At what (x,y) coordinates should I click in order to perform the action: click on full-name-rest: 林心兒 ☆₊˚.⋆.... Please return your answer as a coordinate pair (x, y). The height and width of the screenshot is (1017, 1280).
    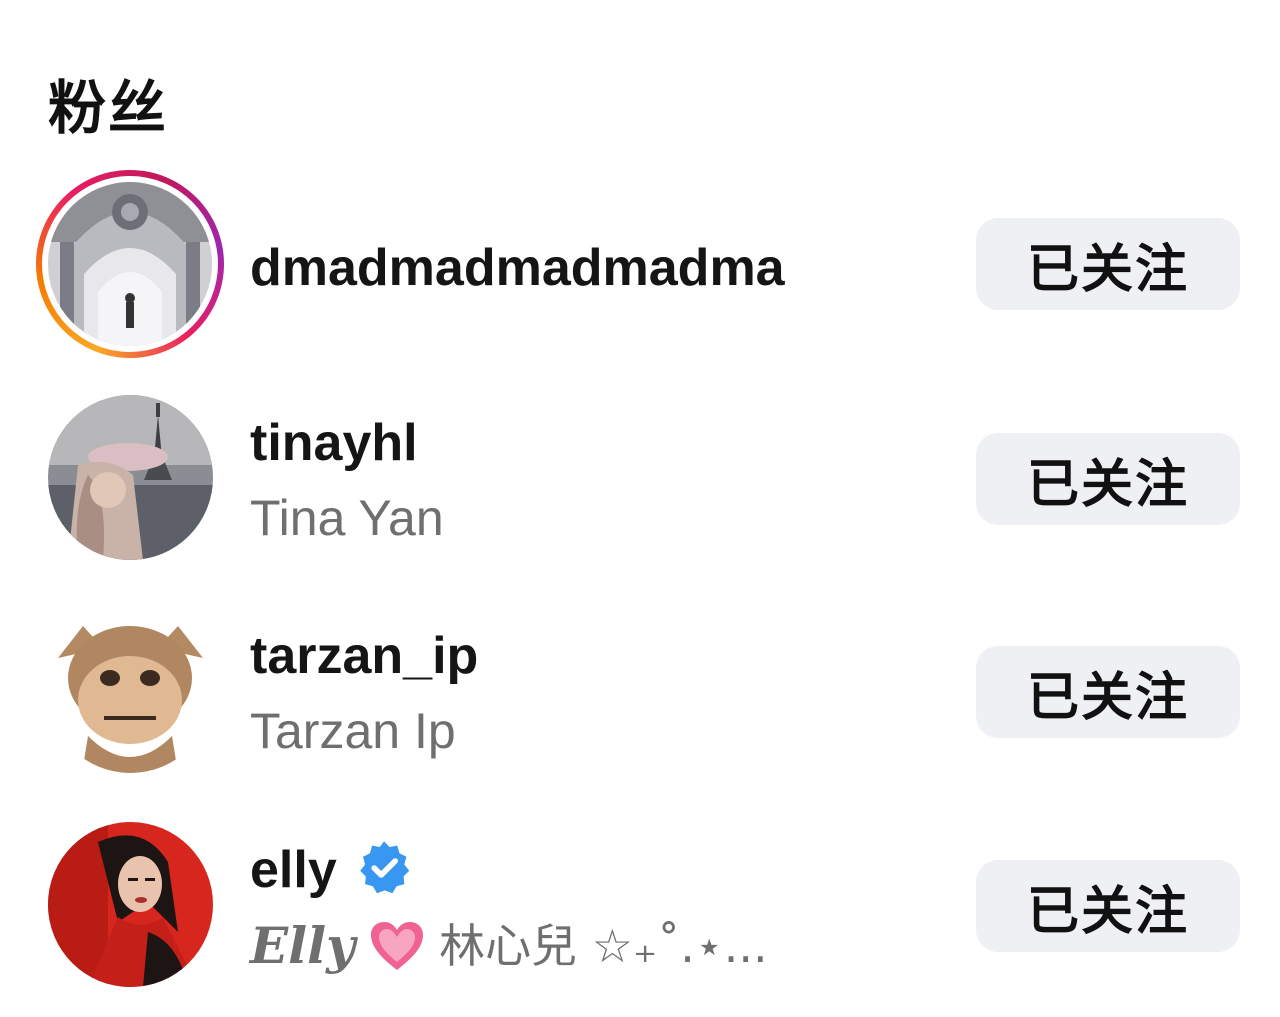
    Looking at the image, I should click on (603, 946).